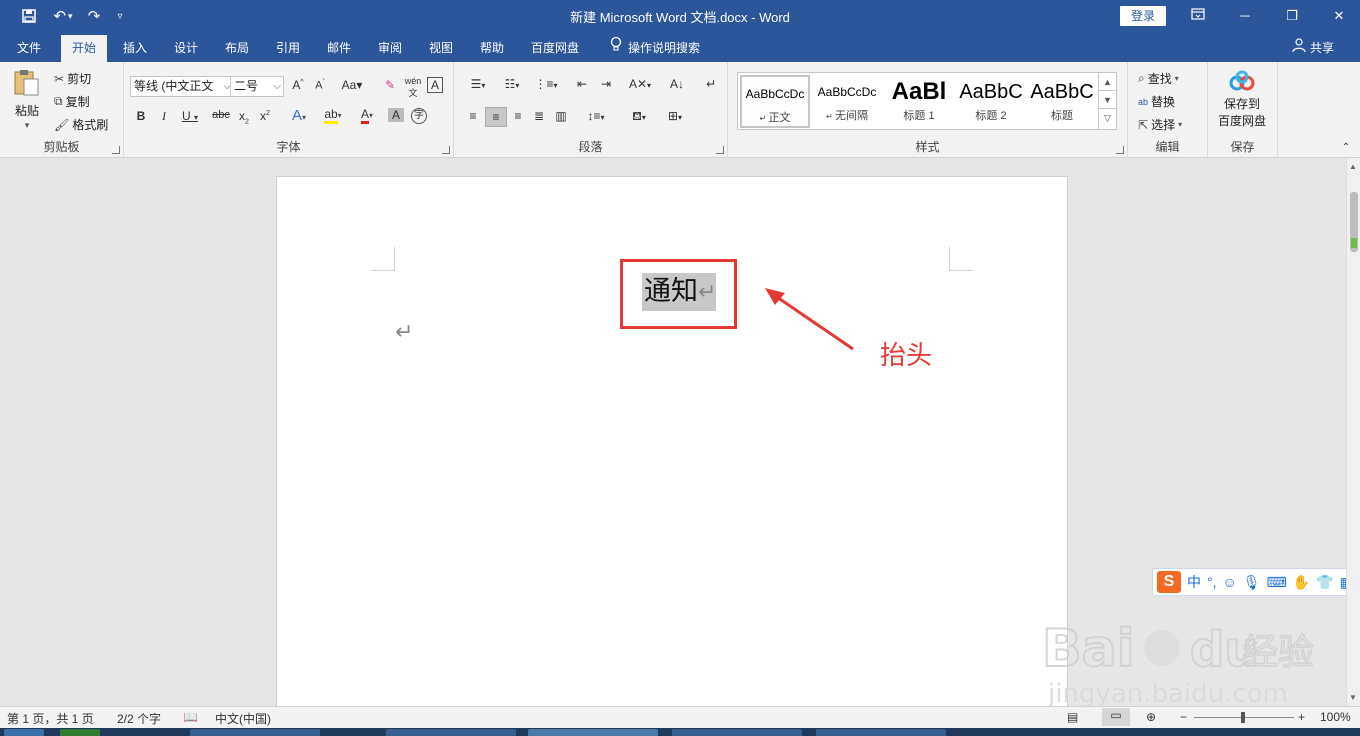  Describe the element at coordinates (244, 117) in the screenshot. I see `subscript-icon: x2` at that location.